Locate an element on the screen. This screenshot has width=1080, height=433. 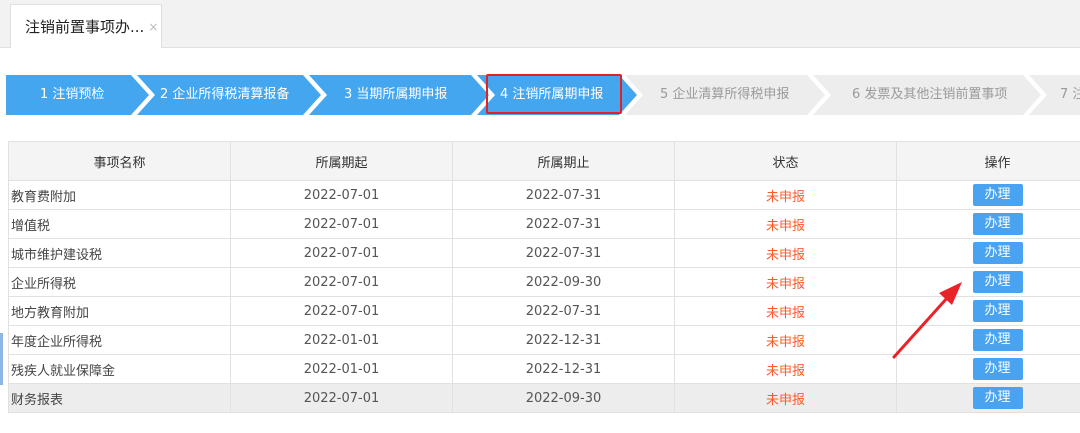
left-edge-scroll-indicator is located at coordinates (1, 359).